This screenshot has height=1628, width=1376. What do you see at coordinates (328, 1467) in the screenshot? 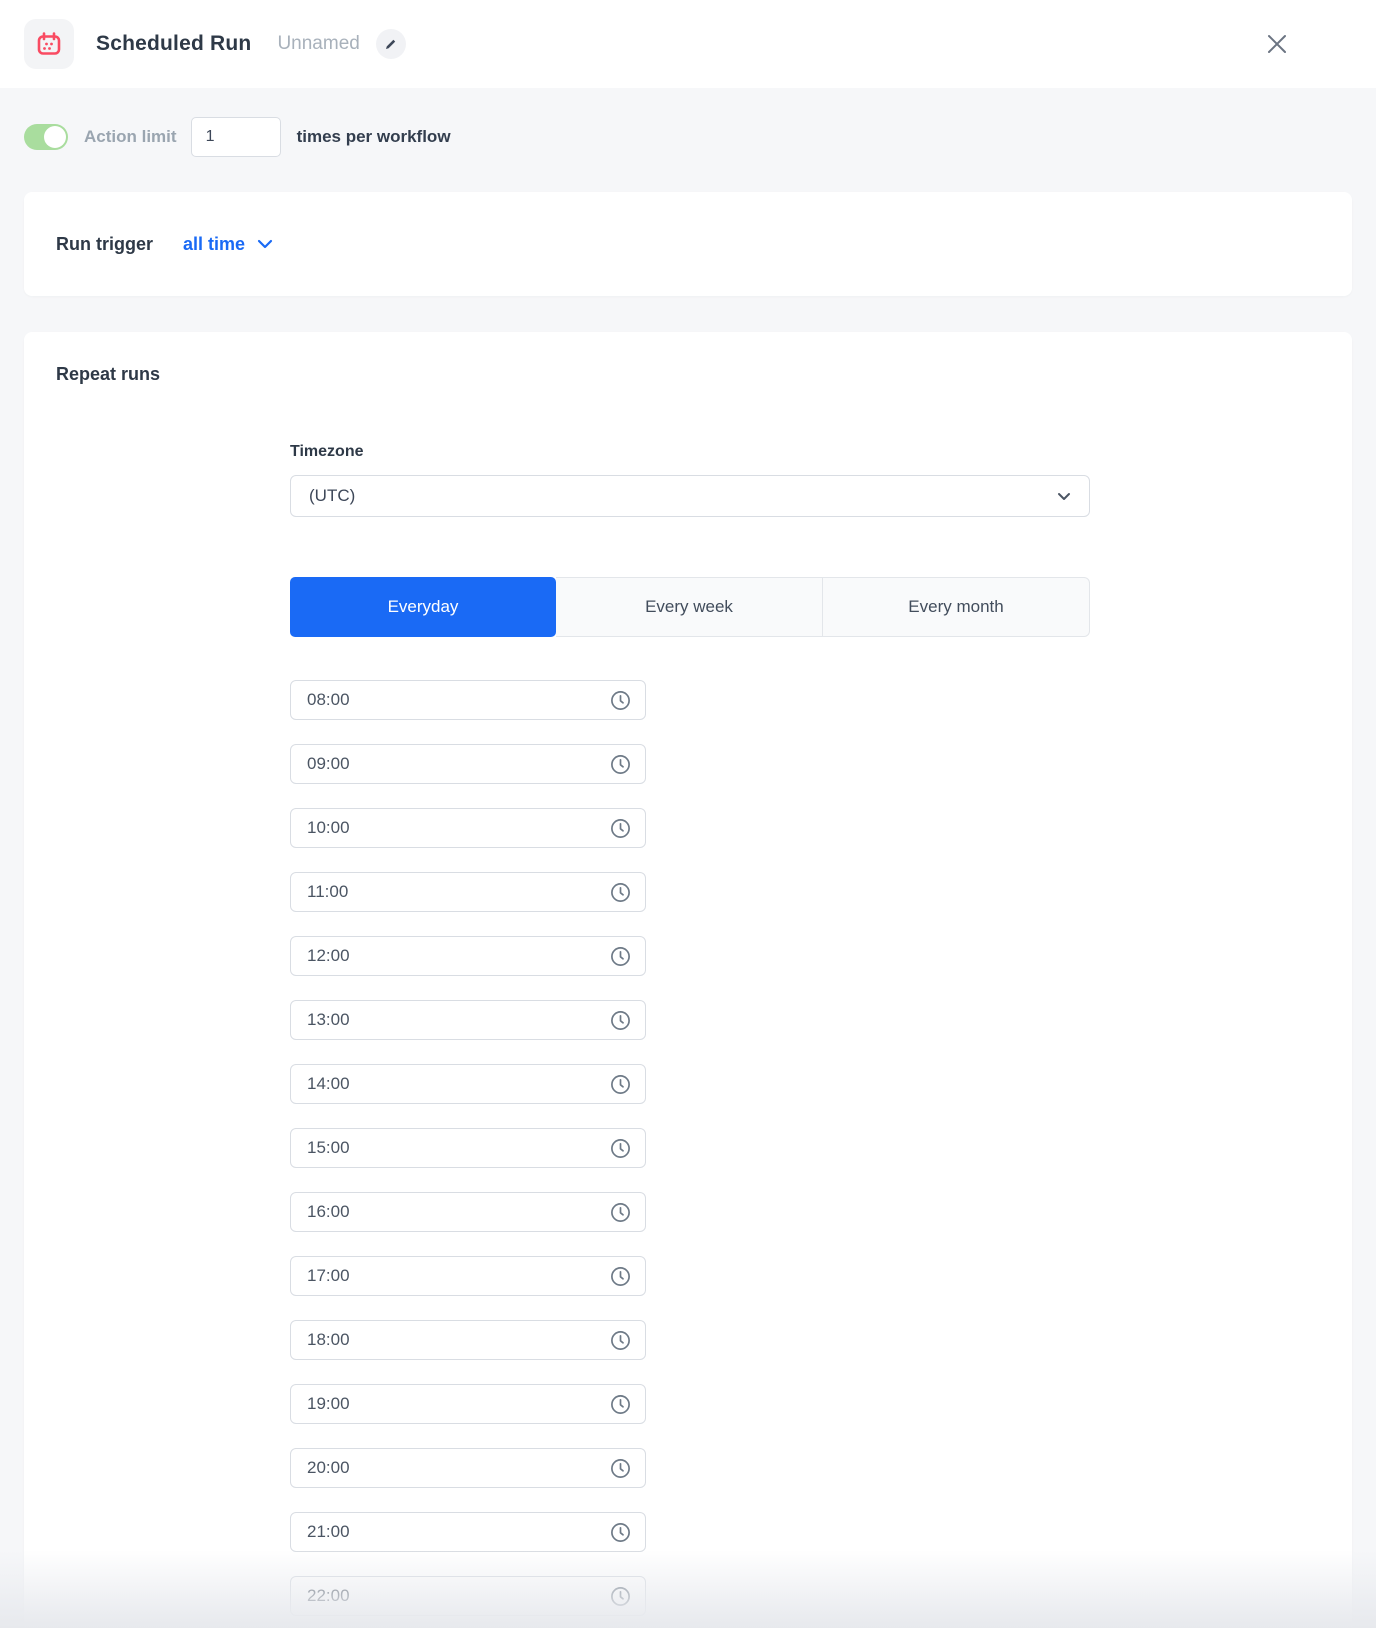
I see `time-value: 20:00` at bounding box center [328, 1467].